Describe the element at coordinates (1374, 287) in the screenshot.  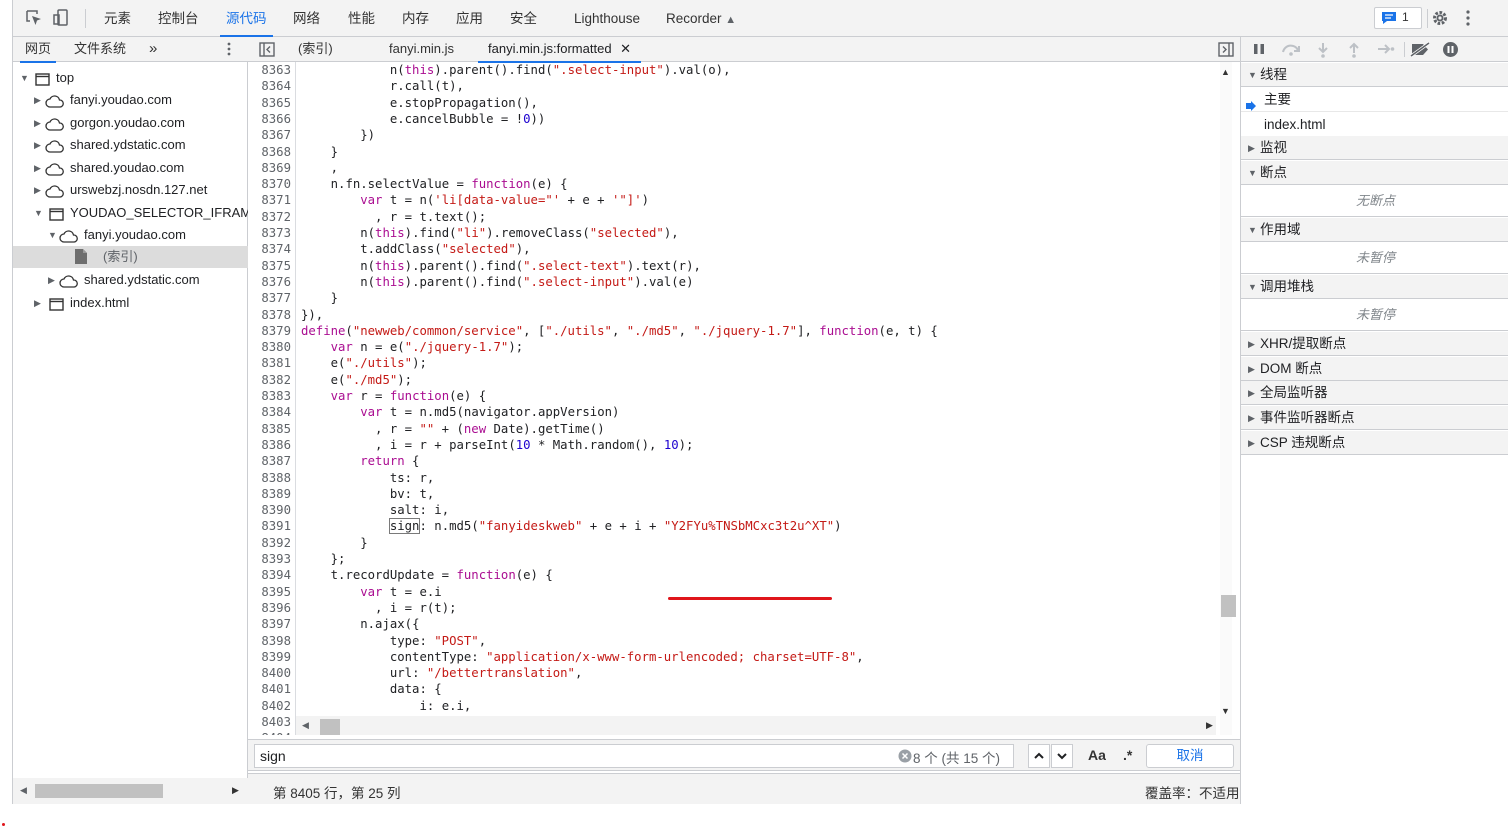
I see `section-call-stack: ▼ 调用堆栈` at that location.